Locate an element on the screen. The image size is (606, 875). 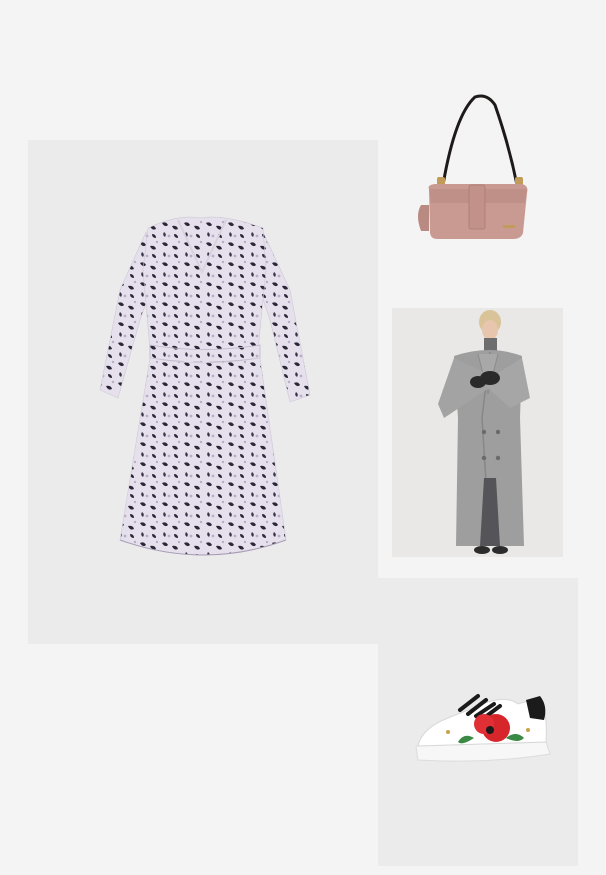
pink-shoulder-bag-image is located at coordinates (473, 166).